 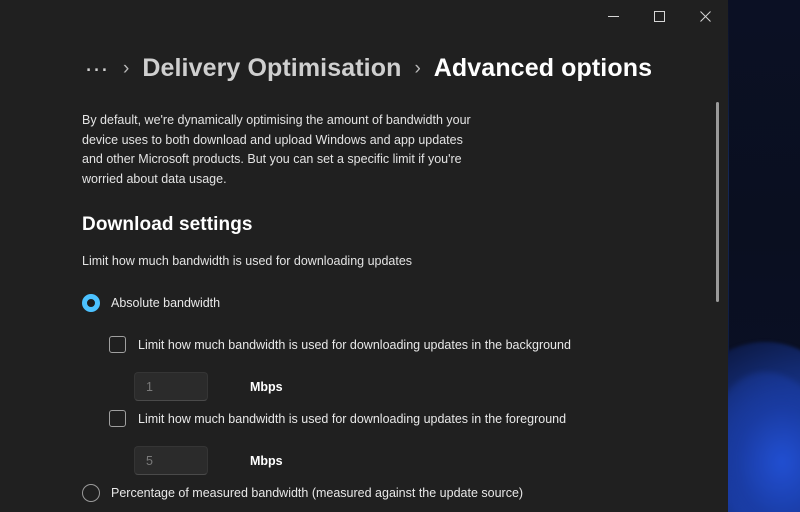 I want to click on foreground-bandwidth-input: 5, so click(x=171, y=460).